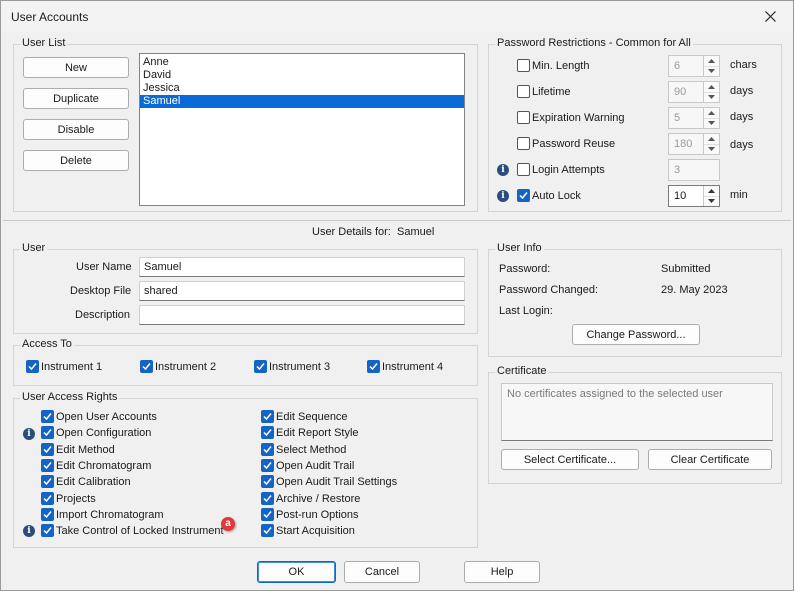  Describe the element at coordinates (70, 397) in the screenshot. I see `user-access-rights-legend: User Access Rights` at that location.